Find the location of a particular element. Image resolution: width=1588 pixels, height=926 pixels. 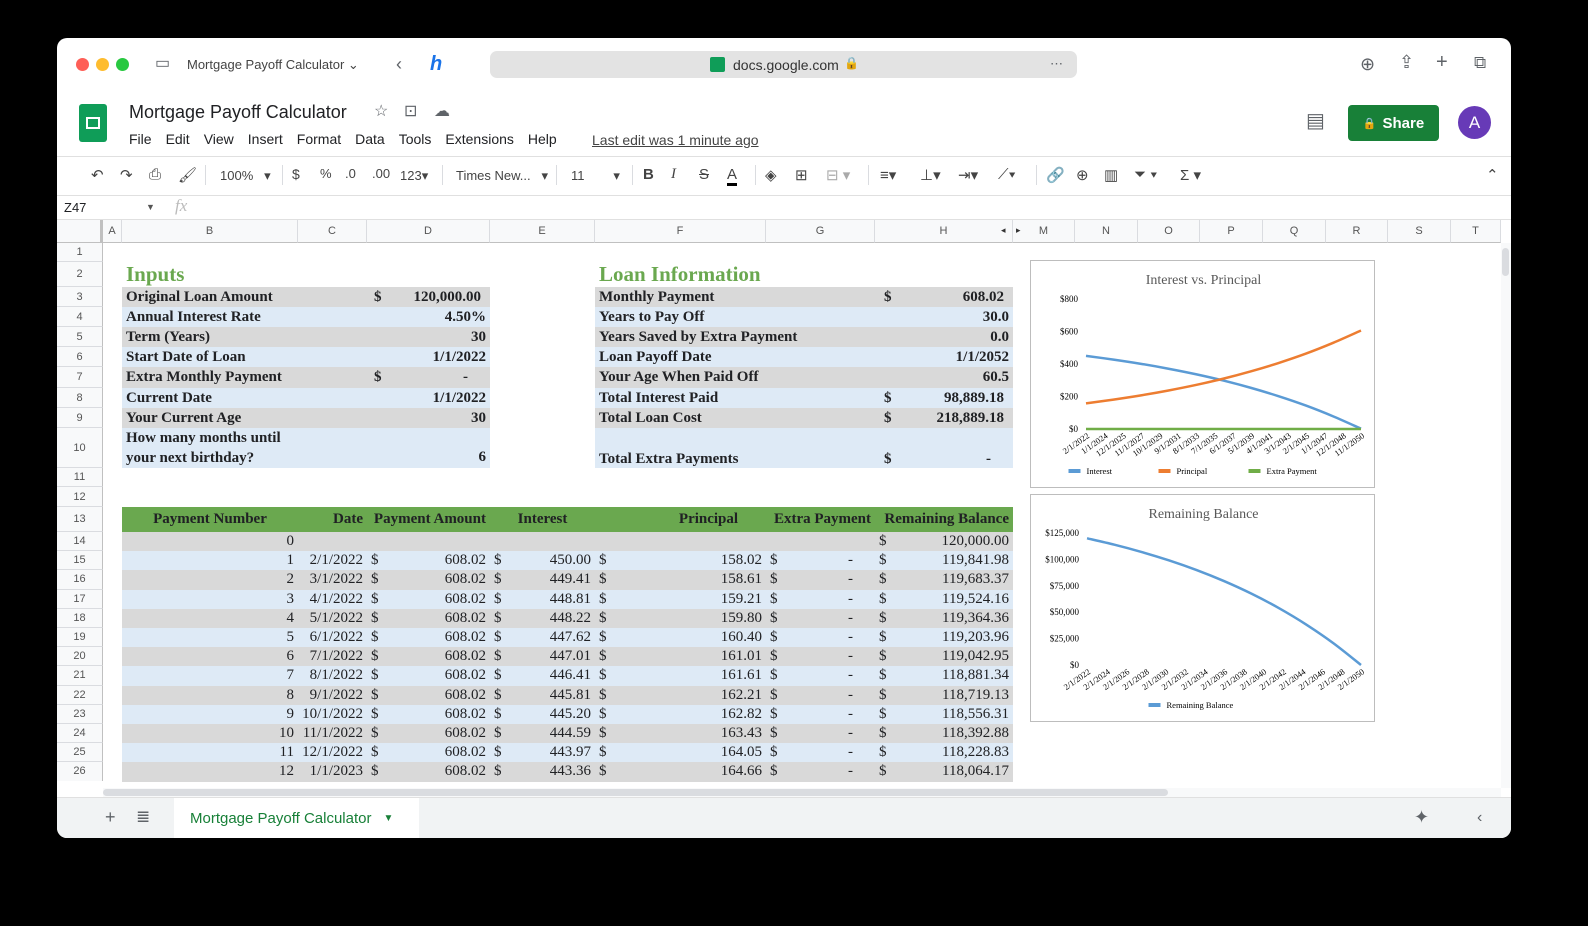

row-header-2: 2 is located at coordinates (80, 274).